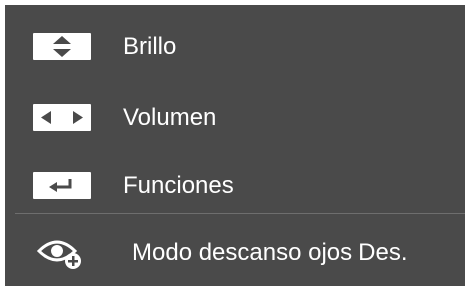 This screenshot has width=470, height=291. I want to click on up-down-arrows-icon, so click(62, 46).